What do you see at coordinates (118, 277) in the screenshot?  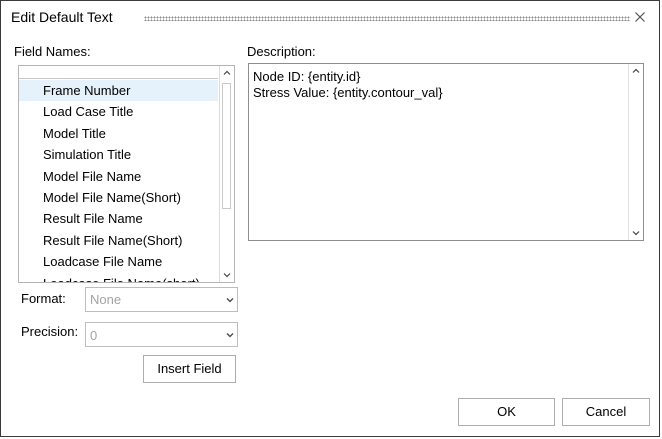 I see `field-name-item: Loadcase File Name(short)` at bounding box center [118, 277].